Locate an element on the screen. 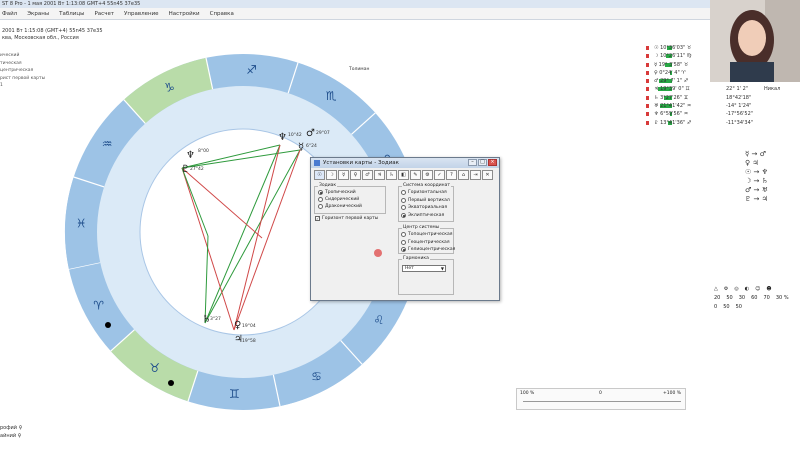 The width and height of the screenshot is (800, 450). webcam-overlay is located at coordinates (755, 41).